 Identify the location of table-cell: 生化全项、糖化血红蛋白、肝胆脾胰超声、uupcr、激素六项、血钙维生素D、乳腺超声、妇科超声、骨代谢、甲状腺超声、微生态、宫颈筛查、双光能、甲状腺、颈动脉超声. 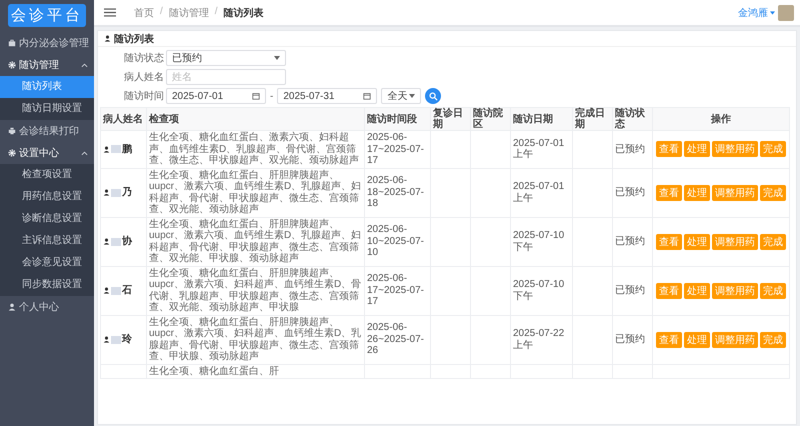
(255, 241).